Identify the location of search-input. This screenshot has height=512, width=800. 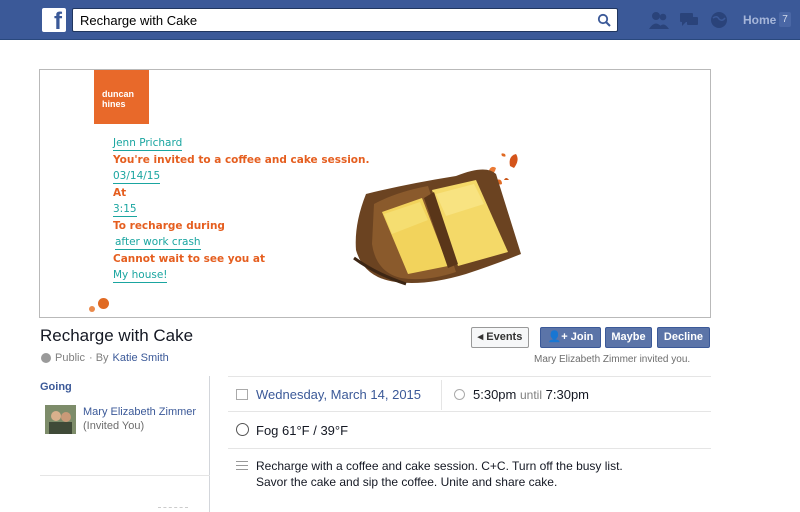
(328, 20).